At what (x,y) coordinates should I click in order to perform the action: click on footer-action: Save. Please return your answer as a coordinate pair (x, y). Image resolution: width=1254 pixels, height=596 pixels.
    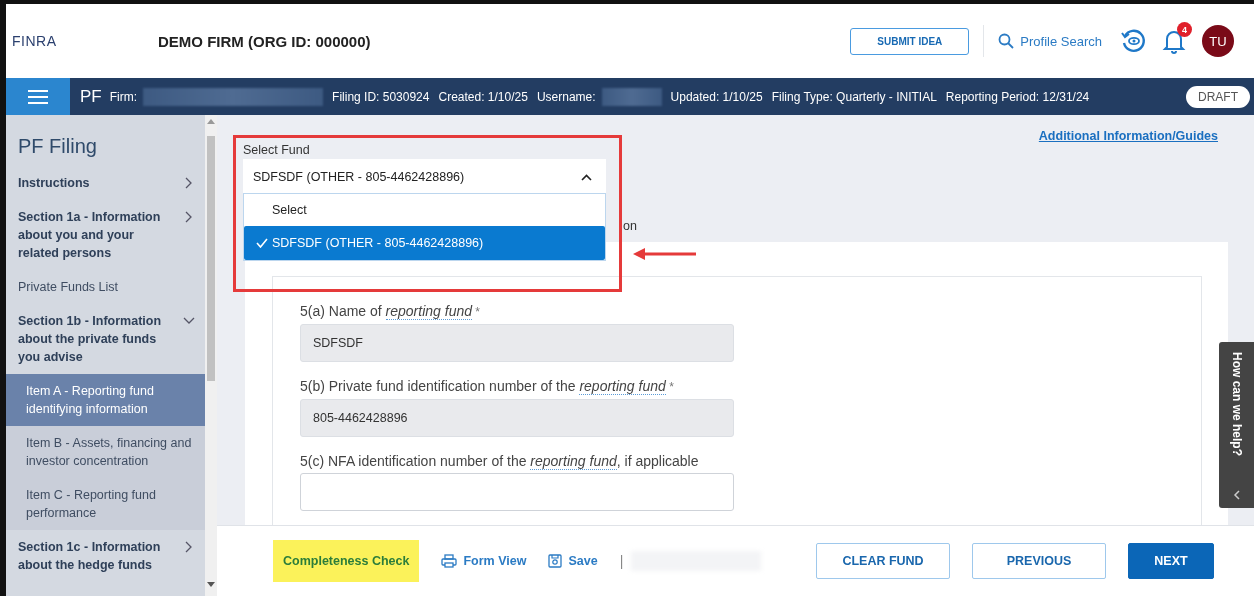
    Looking at the image, I should click on (573, 561).